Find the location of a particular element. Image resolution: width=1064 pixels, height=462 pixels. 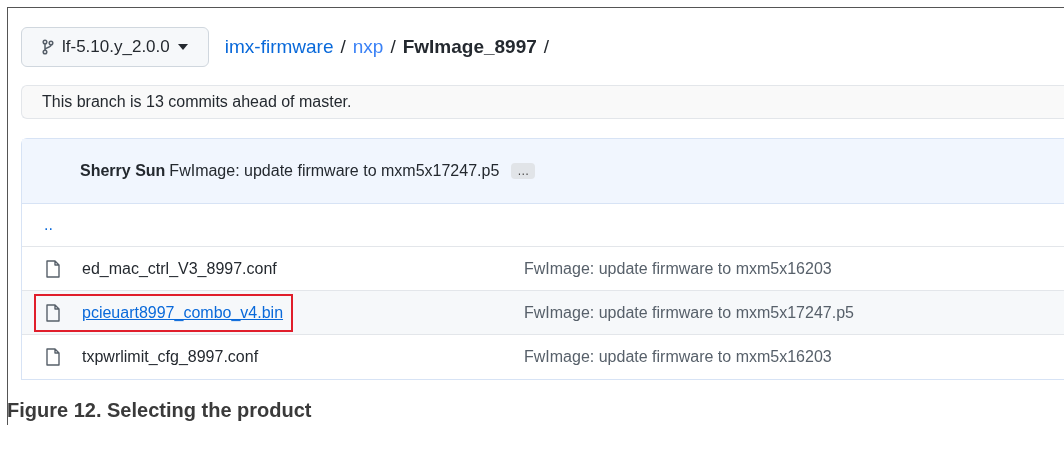

figure-caption: Figure 12. Selecting the product is located at coordinates (160, 410).